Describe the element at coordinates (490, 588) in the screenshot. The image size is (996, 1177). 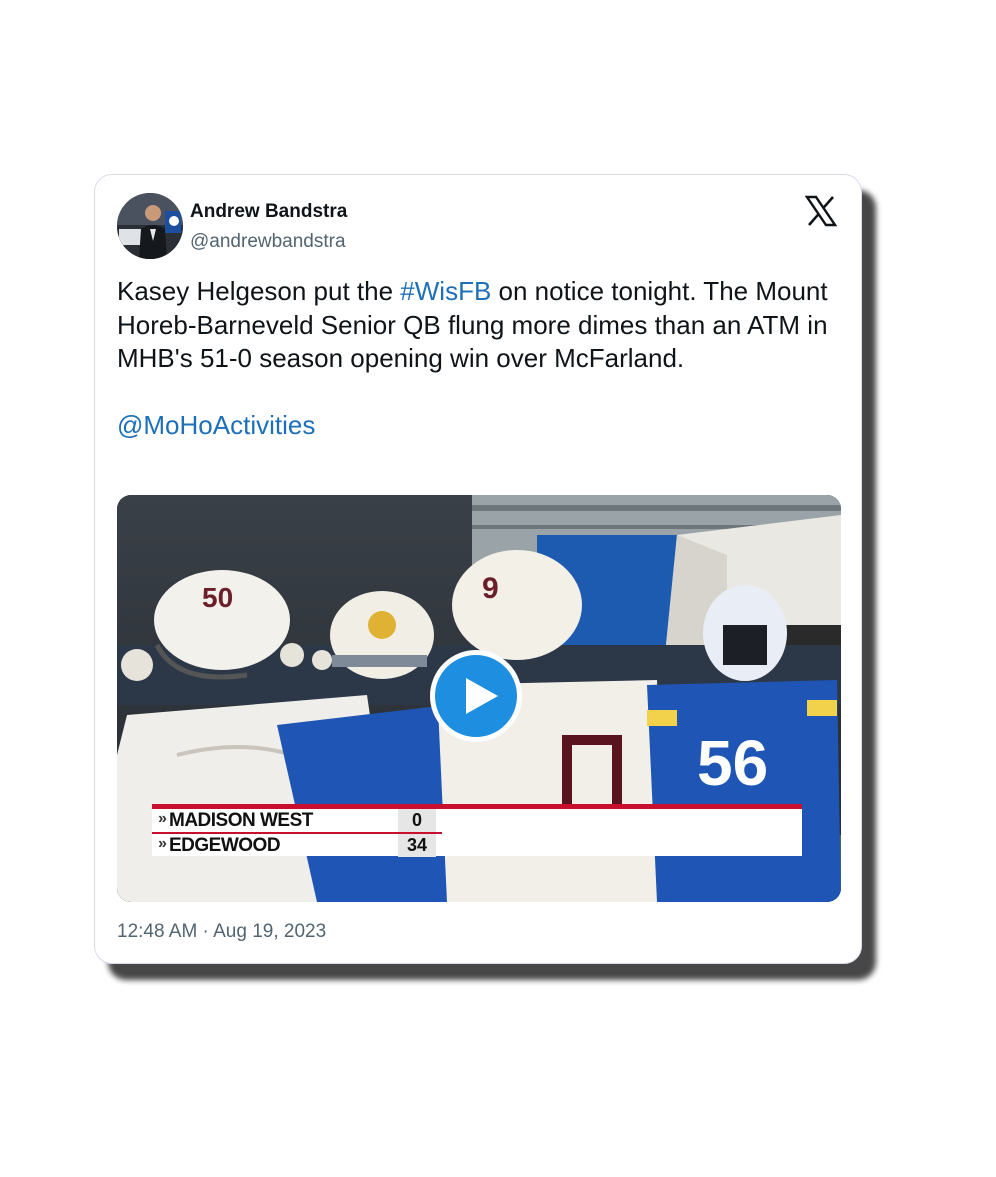
I see `helmet-number-9: 9` at that location.